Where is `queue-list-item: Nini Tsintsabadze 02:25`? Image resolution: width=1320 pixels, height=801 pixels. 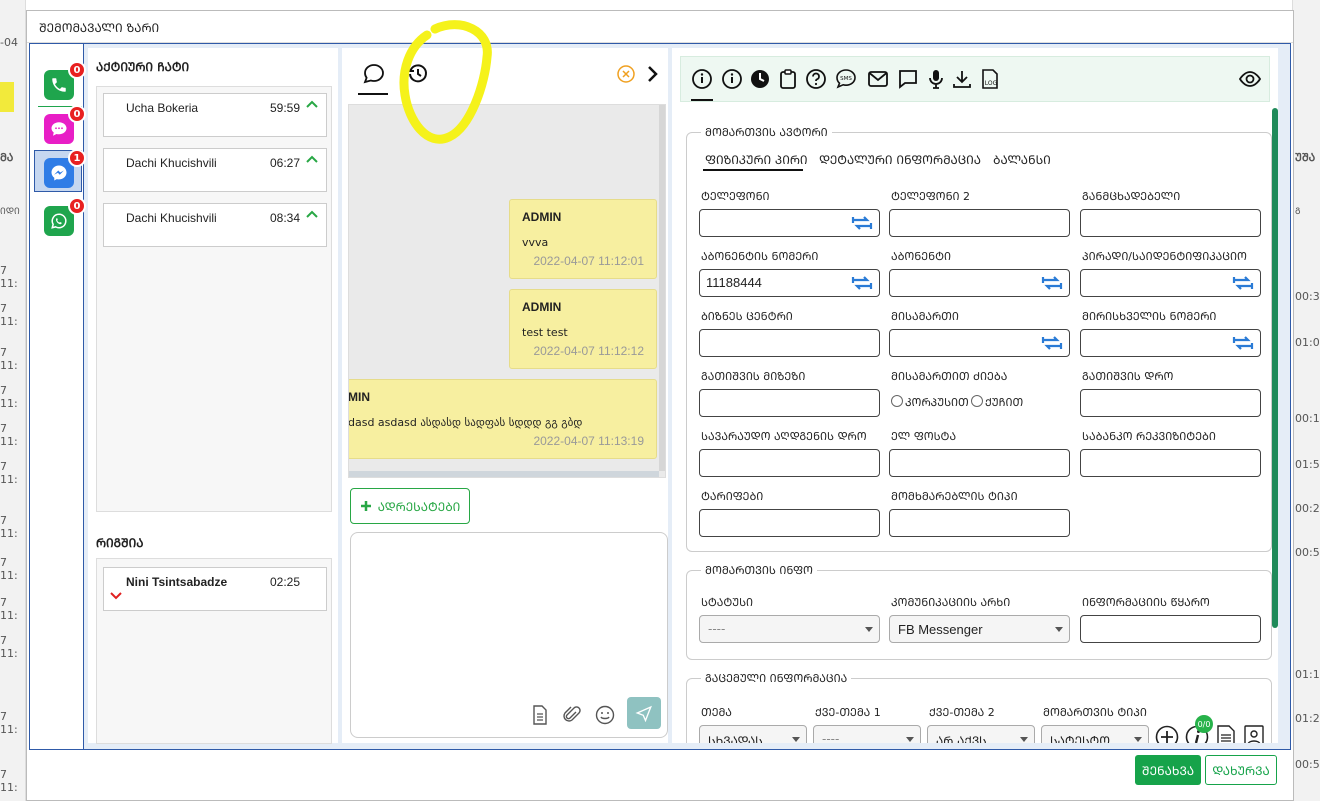 queue-list-item: Nini Tsintsabadze 02:25 is located at coordinates (215, 589).